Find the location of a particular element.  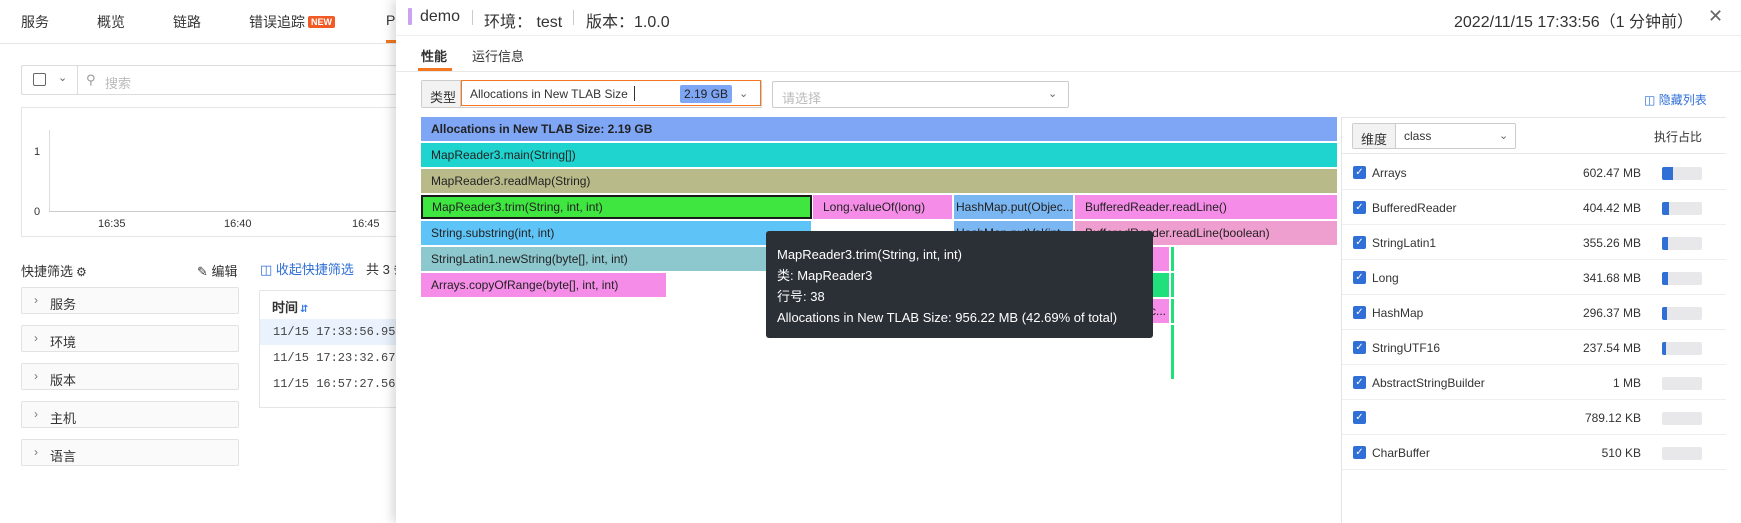

class-row: ✓ BufferedReader 404.42 MB is located at coordinates (1534, 207).